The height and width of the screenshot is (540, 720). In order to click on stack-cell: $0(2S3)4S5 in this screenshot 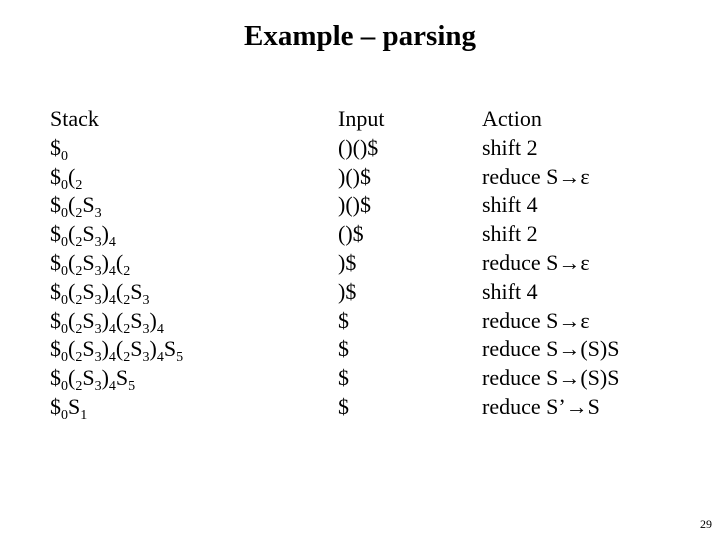, I will do `click(116, 379)`.